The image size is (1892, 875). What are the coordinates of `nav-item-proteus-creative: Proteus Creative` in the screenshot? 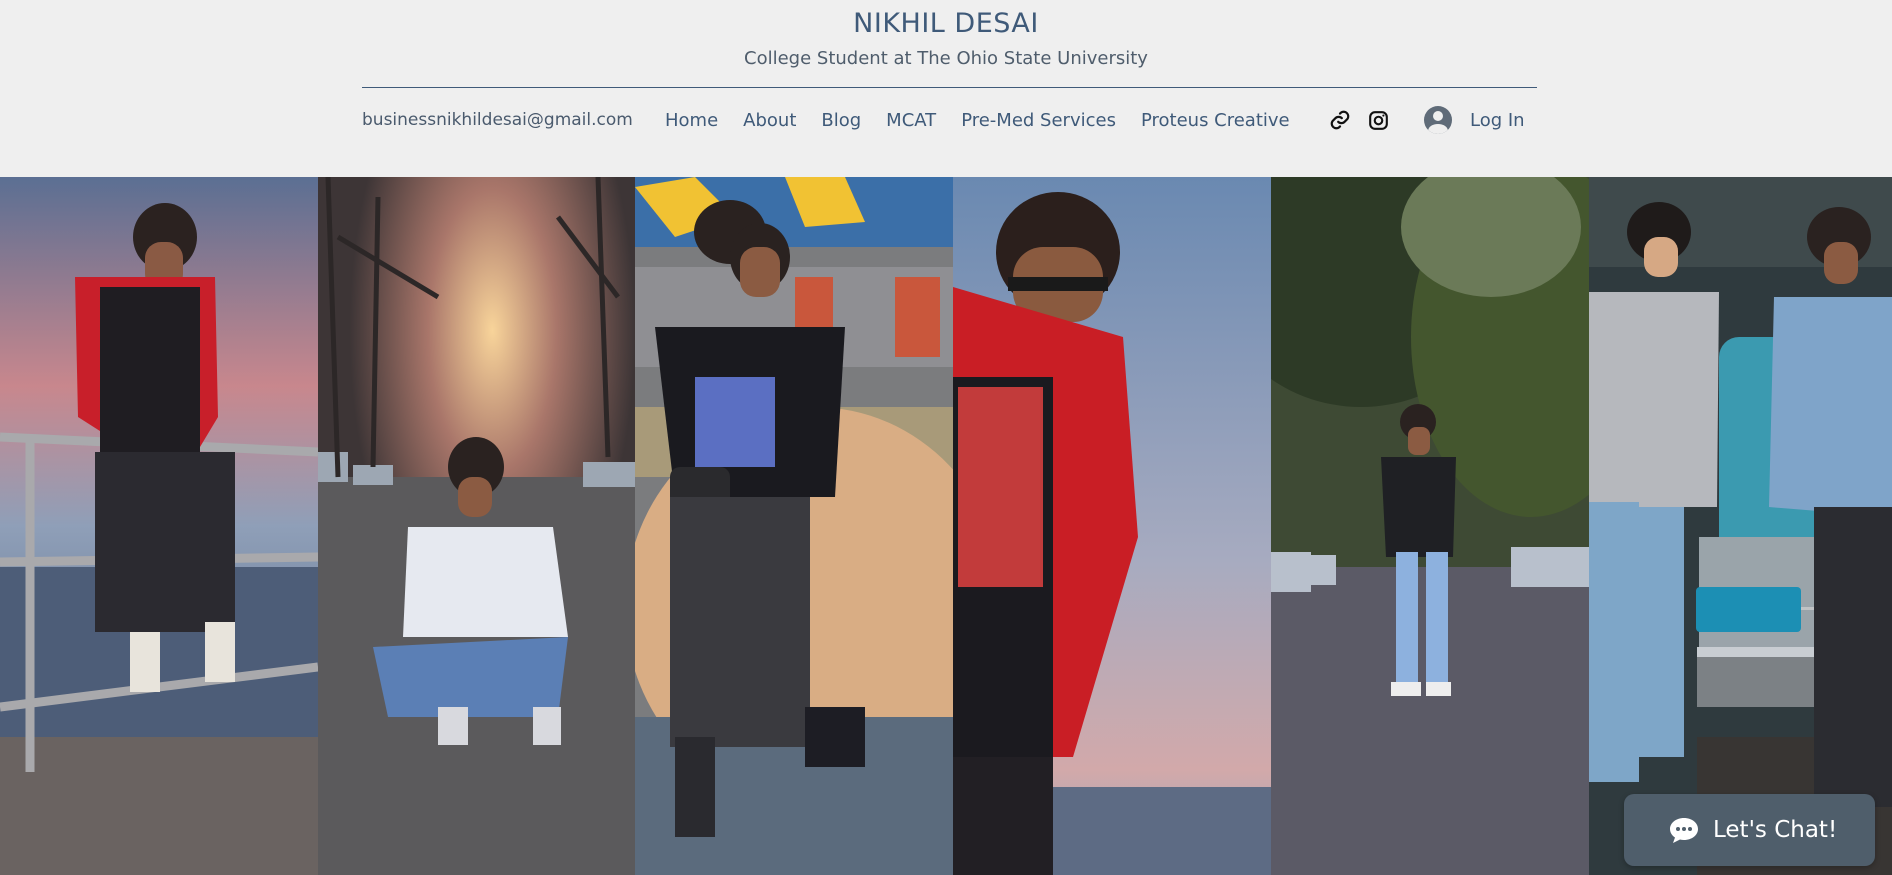 It's located at (1215, 120).